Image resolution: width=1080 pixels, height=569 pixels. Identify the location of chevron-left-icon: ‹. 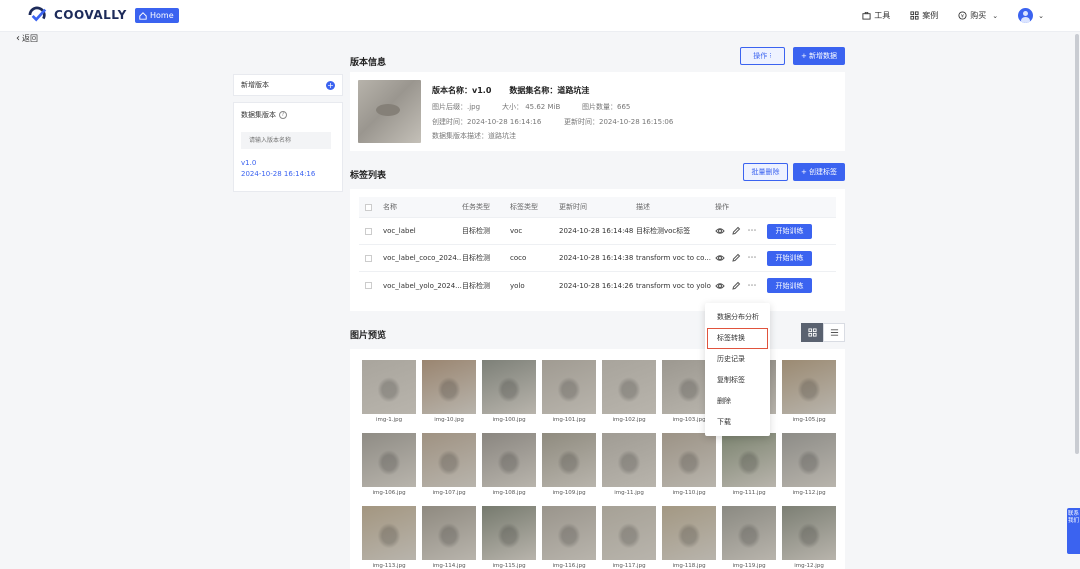
(18, 38).